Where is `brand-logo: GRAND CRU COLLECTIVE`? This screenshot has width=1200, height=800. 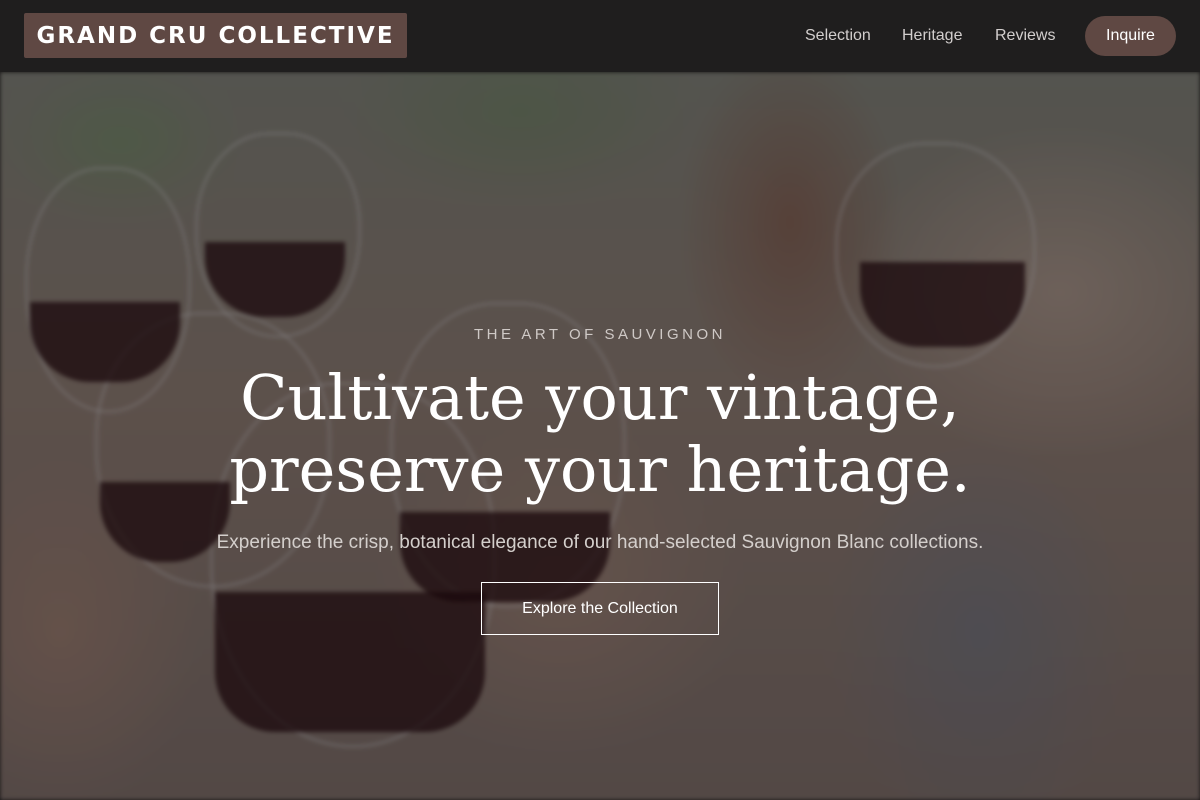 brand-logo: GRAND CRU COLLECTIVE is located at coordinates (215, 35).